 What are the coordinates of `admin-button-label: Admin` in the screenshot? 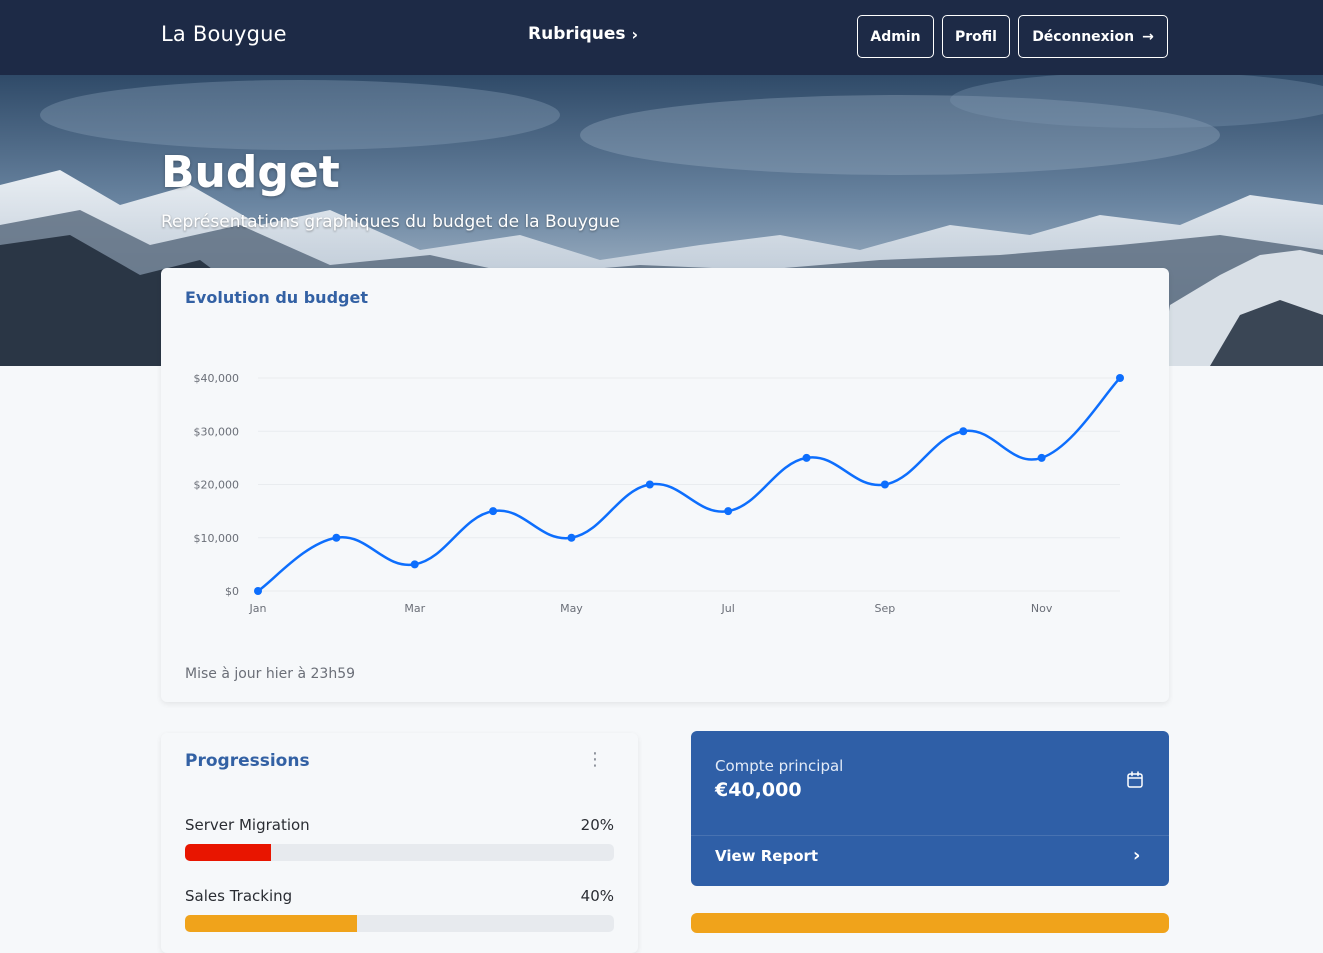 It's located at (895, 36).